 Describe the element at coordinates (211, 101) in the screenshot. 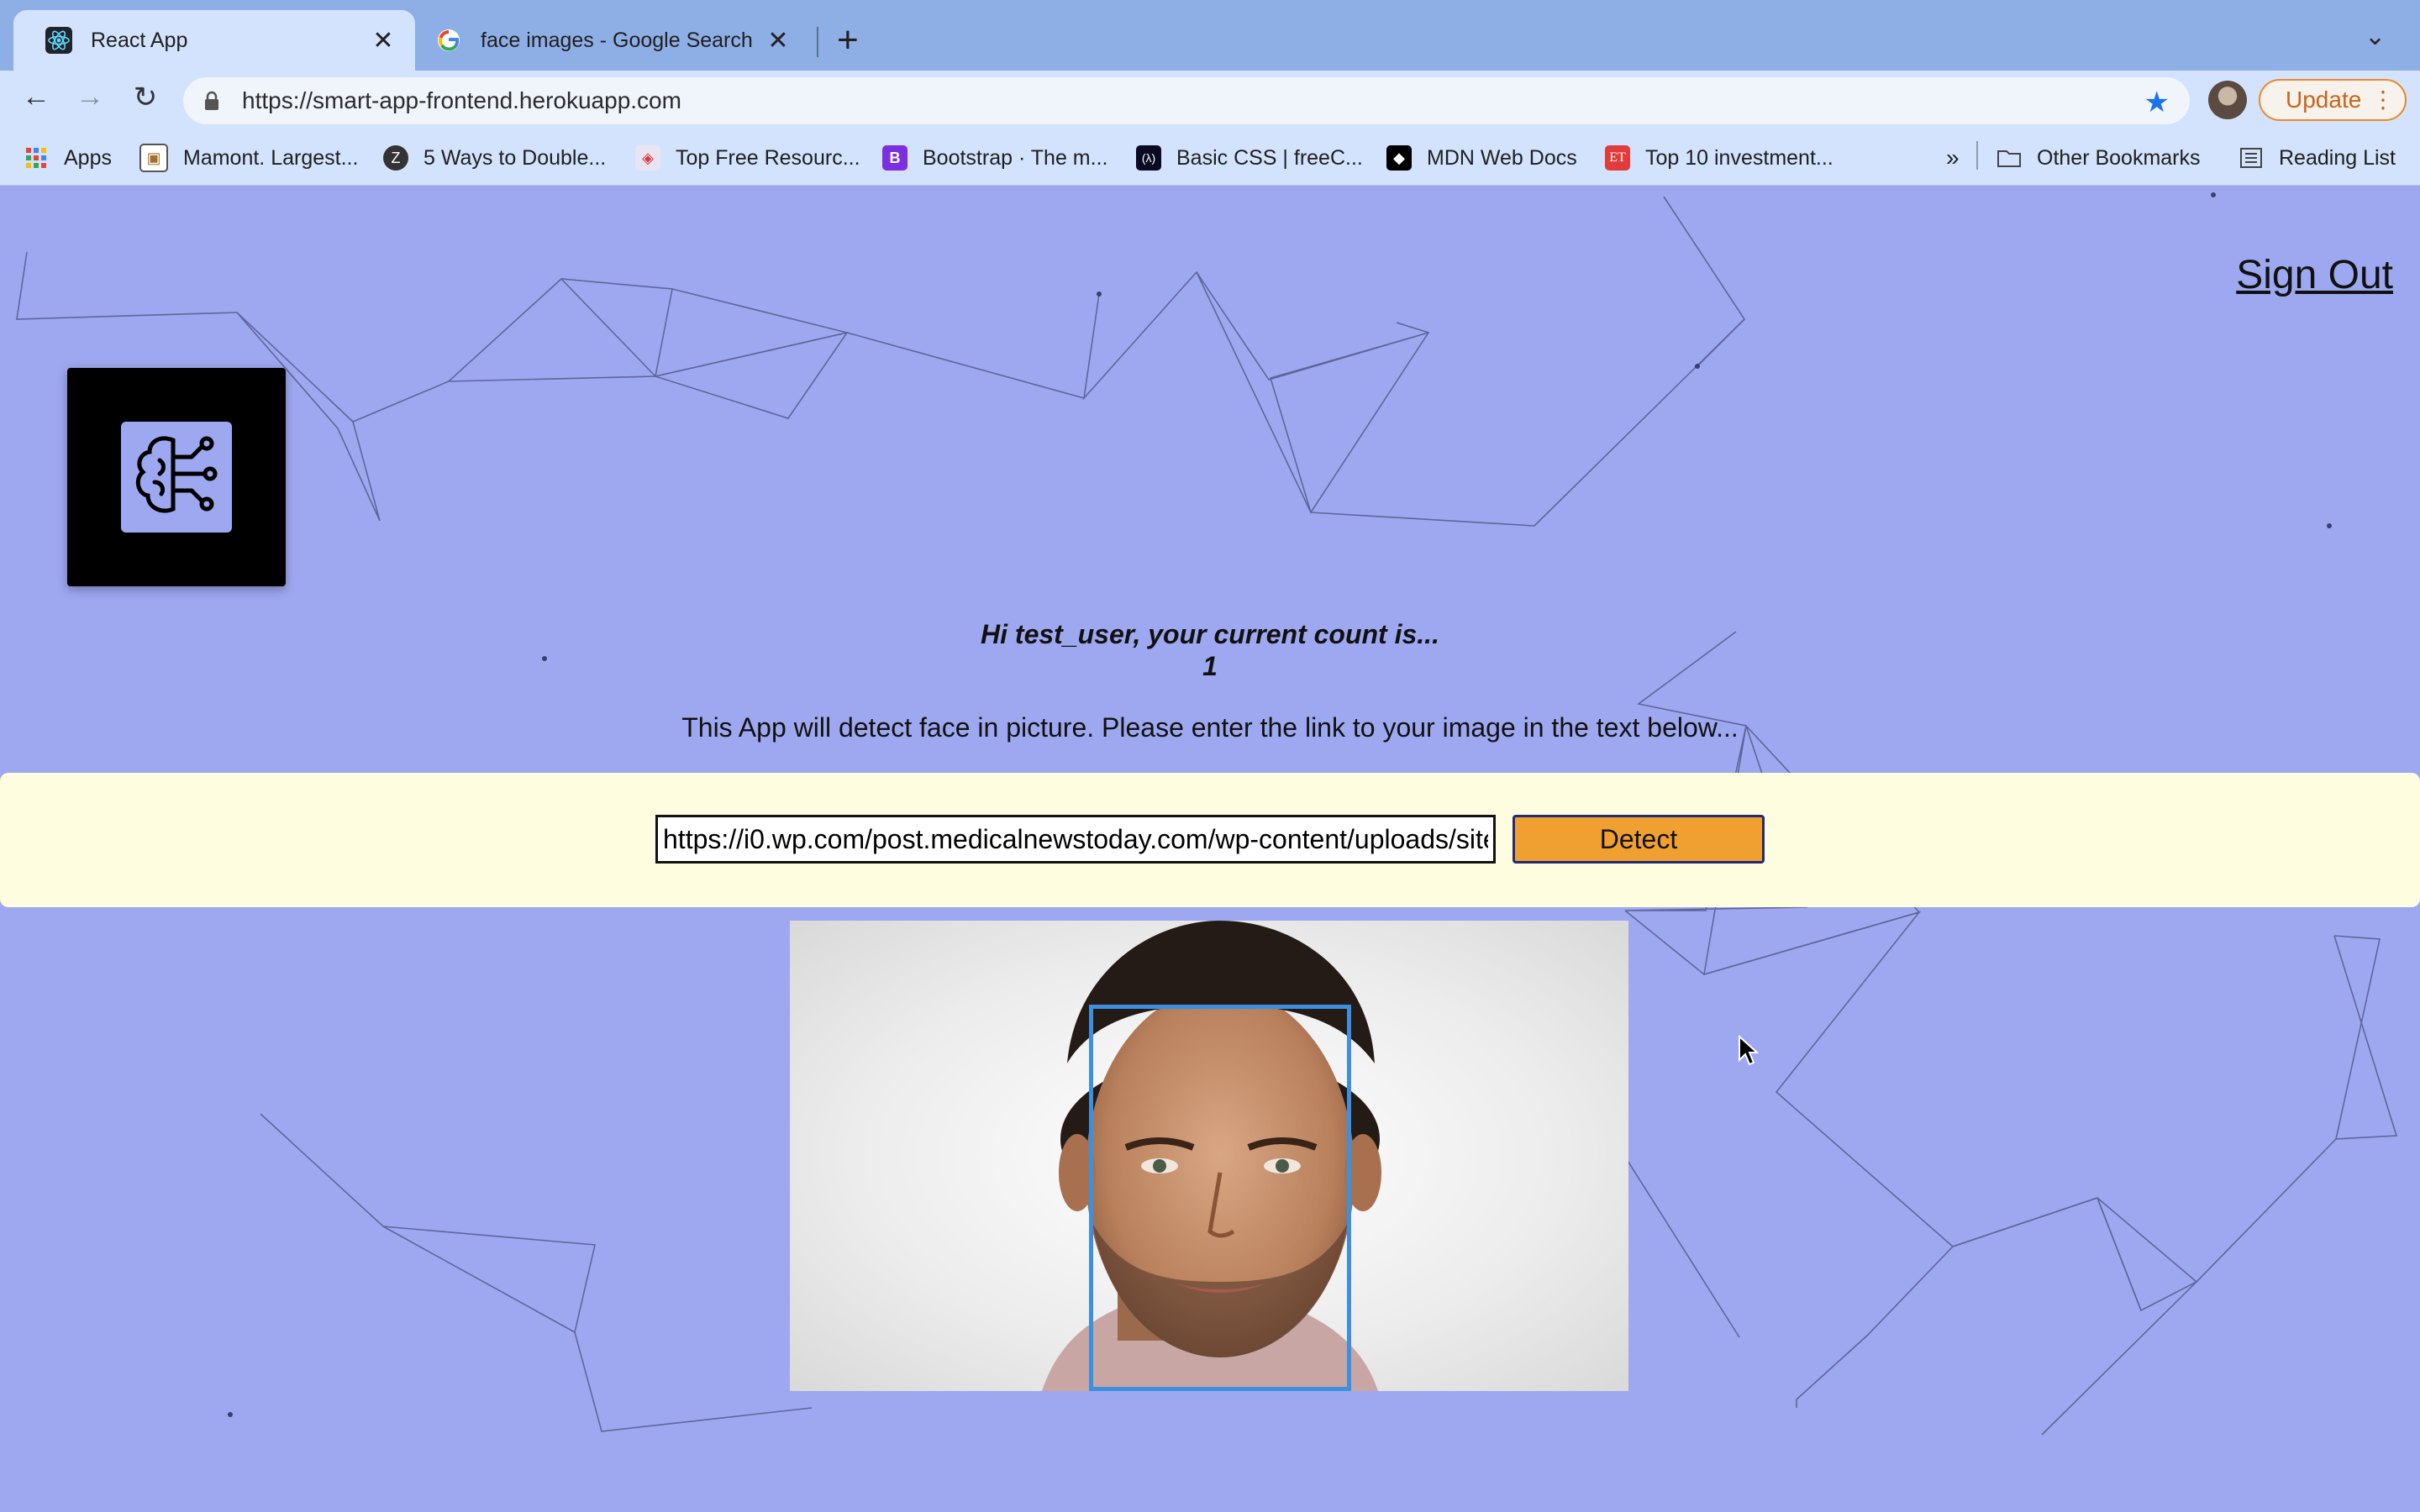

I see `lock-icon` at that location.